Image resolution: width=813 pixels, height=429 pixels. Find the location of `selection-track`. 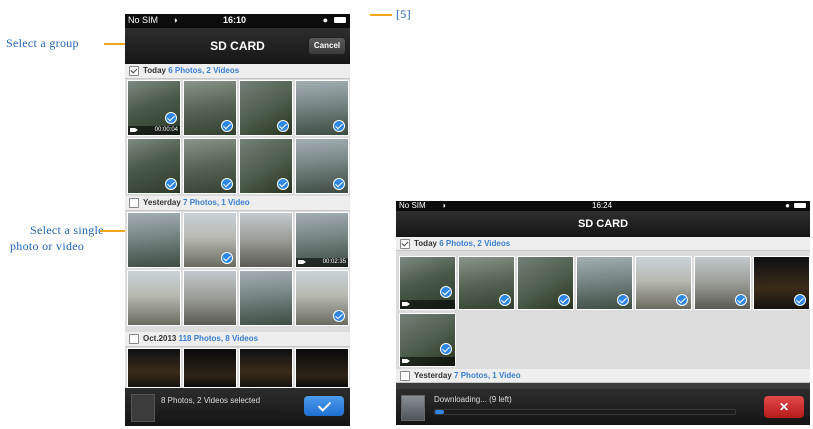

selection-track is located at coordinates (221, 412).